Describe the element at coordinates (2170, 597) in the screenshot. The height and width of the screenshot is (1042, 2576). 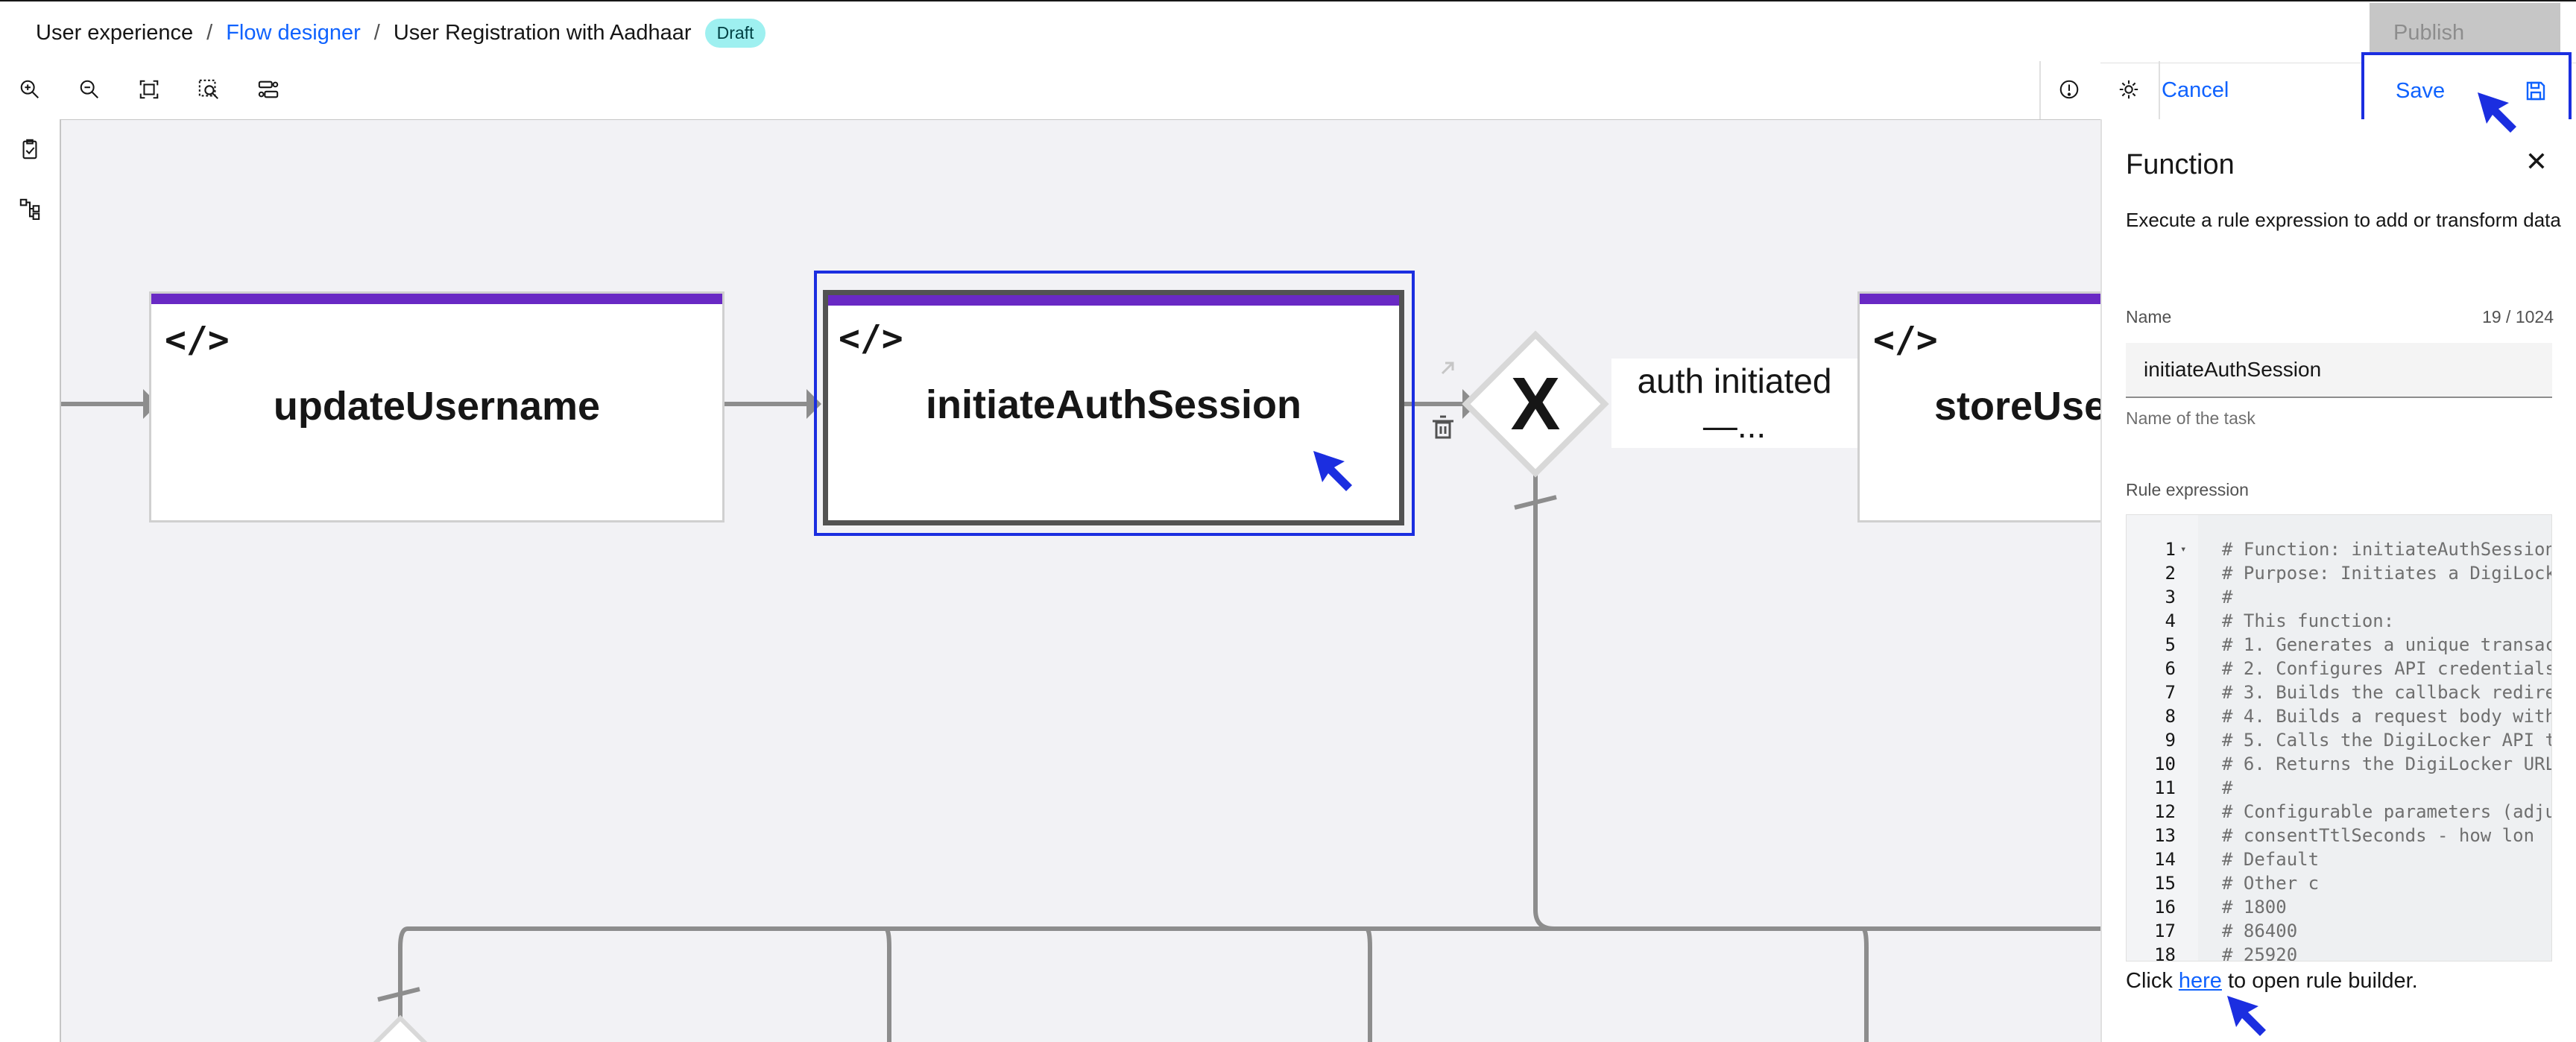
I see `line-number: 3` at that location.